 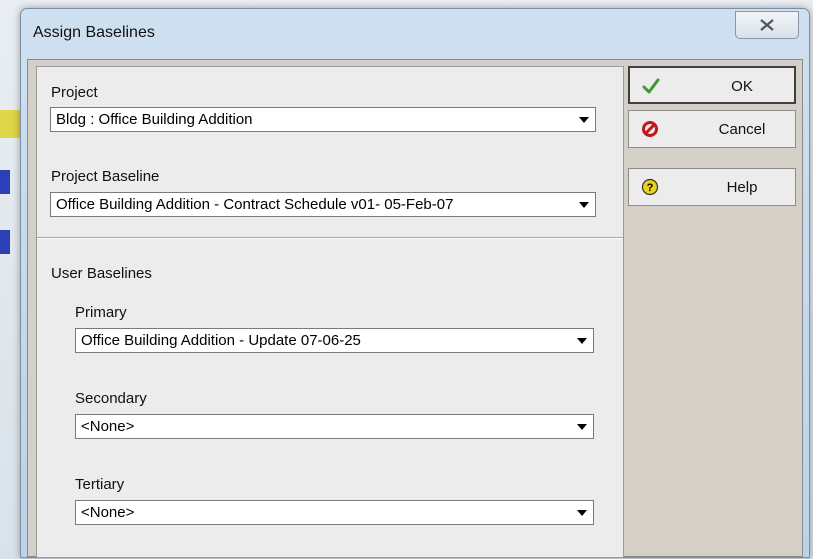 What do you see at coordinates (330, 238) in the screenshot?
I see `section-divider` at bounding box center [330, 238].